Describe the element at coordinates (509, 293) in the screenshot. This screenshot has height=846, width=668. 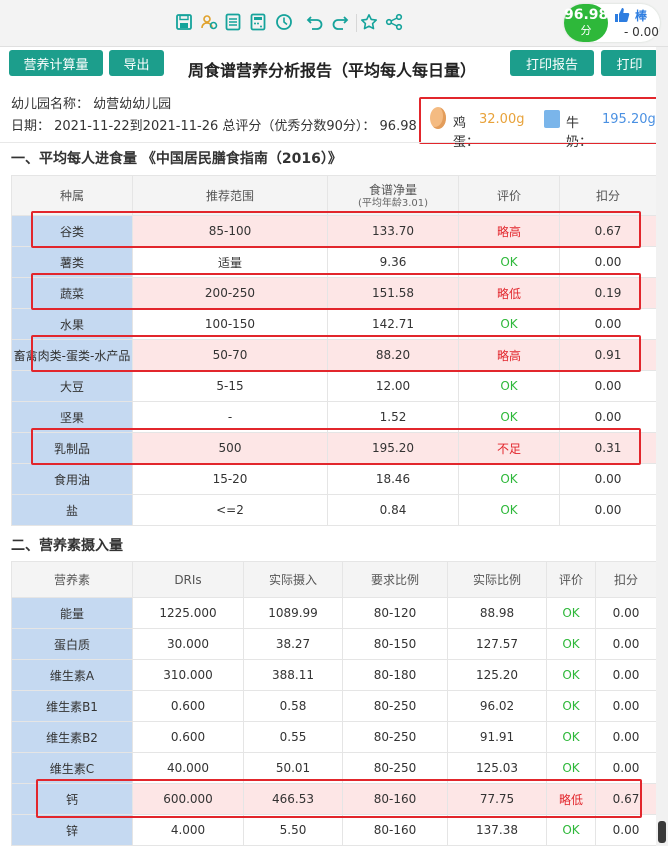
I see `cell-eval: 略低` at that location.